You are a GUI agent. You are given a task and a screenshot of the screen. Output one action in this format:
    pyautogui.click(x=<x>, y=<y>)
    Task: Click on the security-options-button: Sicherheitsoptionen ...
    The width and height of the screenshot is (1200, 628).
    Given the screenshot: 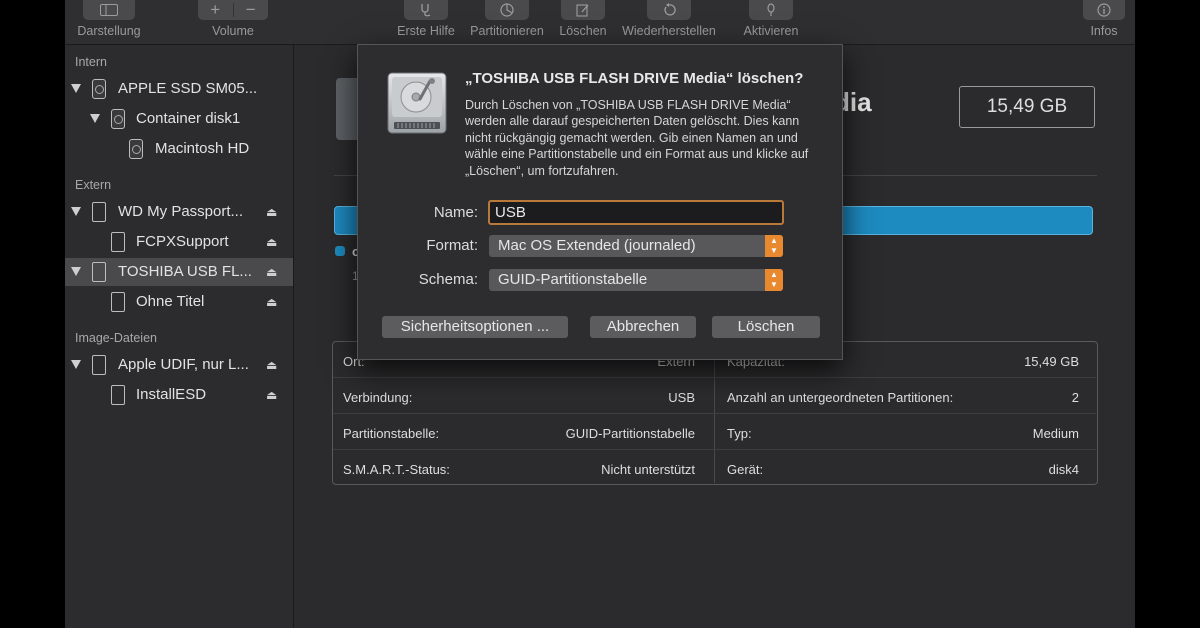 What is the action you would take?
    pyautogui.click(x=475, y=327)
    